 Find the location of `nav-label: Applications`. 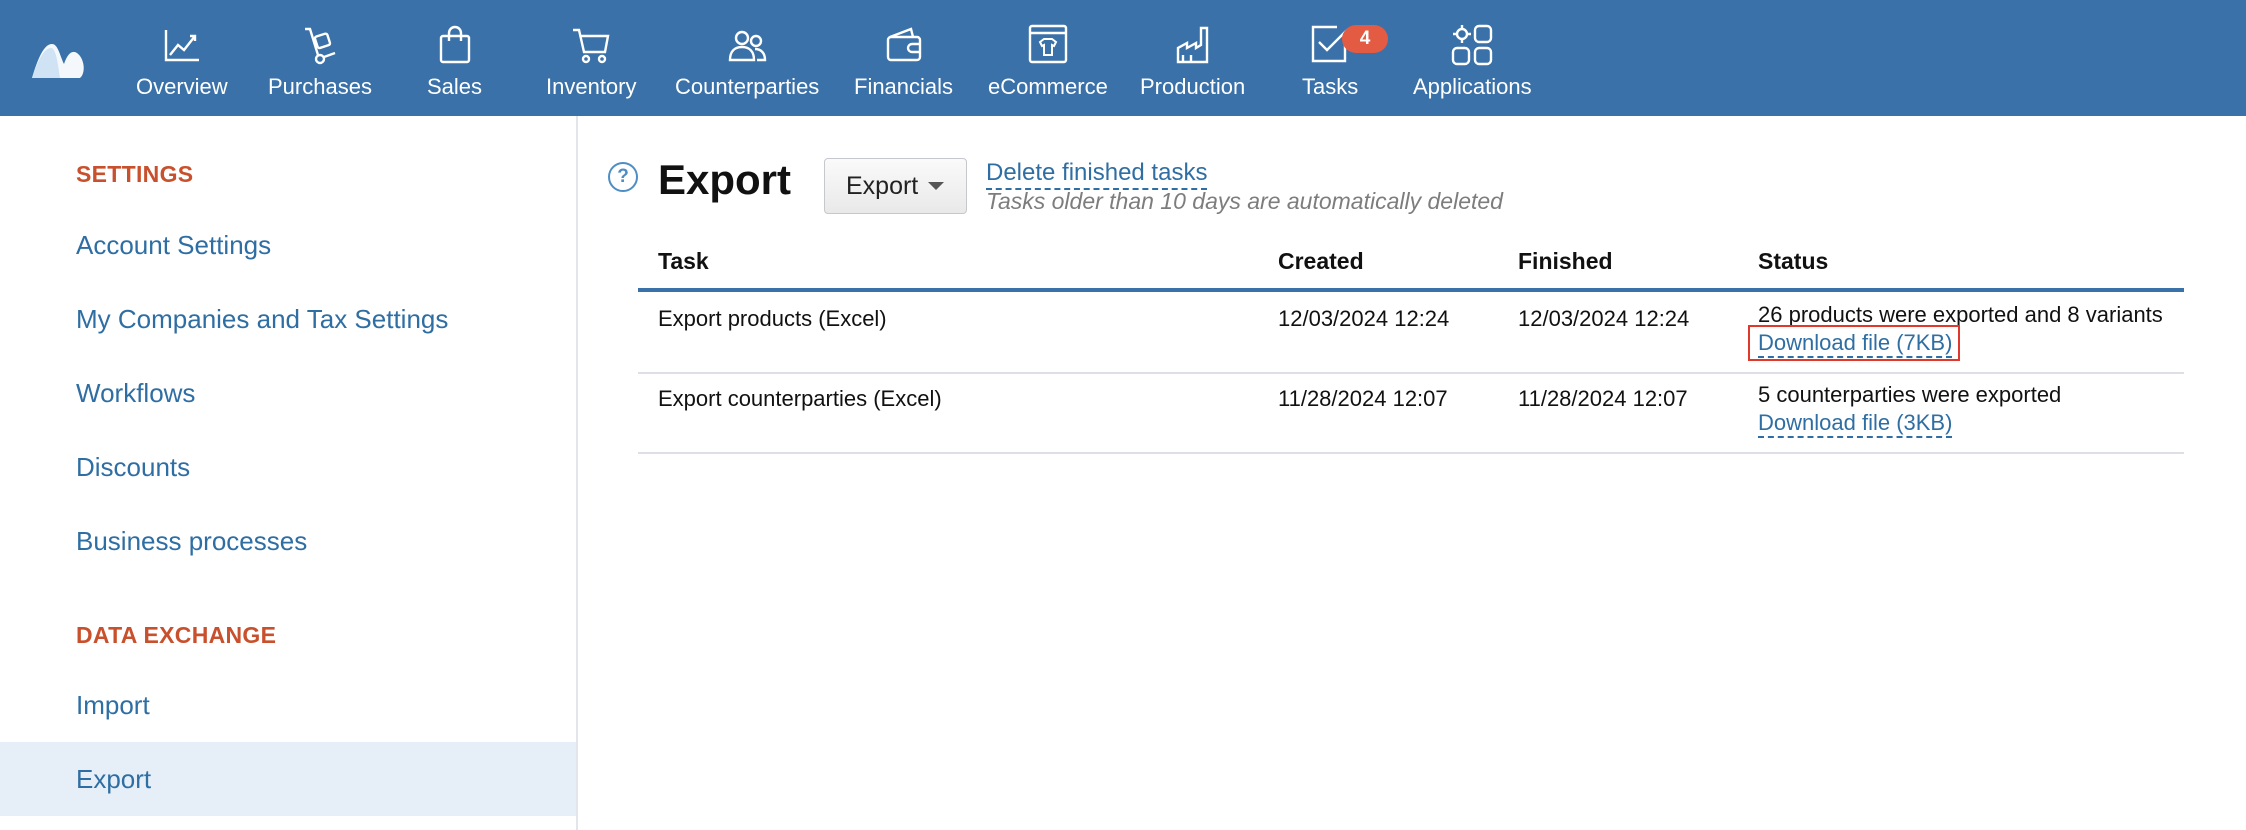

nav-label: Applications is located at coordinates (1472, 86).